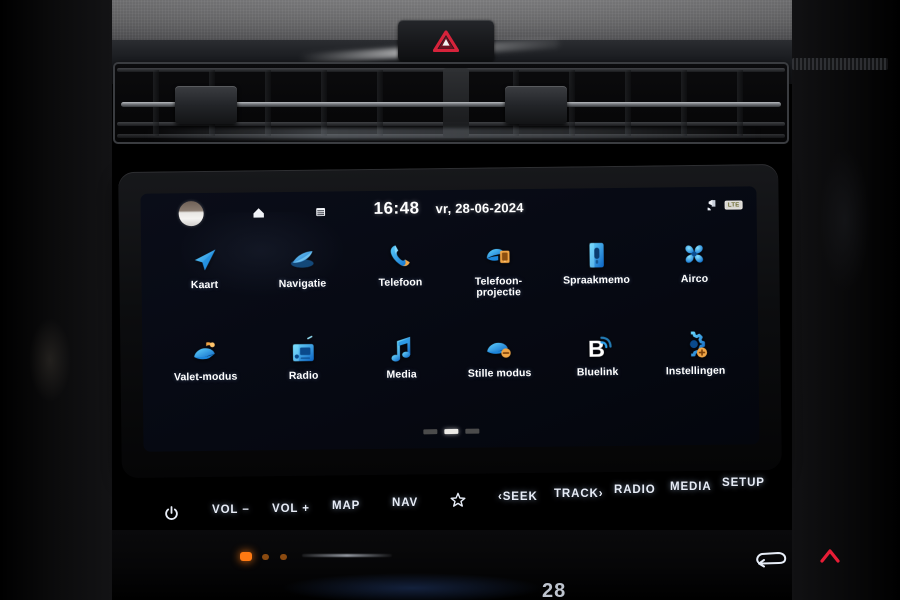 This screenshot has height=600, width=900. Describe the element at coordinates (396, 208) in the screenshot. I see `status-time: 16:48` at that location.